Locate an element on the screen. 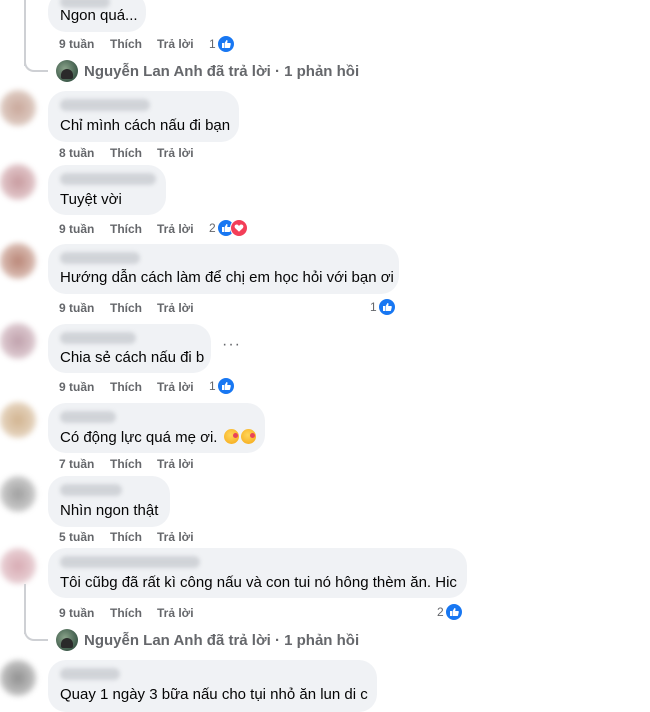 Image resolution: width=650 pixels, height=712 pixels. comment-bubble: Có động lực quá mẹ ơi. is located at coordinates (156, 428).